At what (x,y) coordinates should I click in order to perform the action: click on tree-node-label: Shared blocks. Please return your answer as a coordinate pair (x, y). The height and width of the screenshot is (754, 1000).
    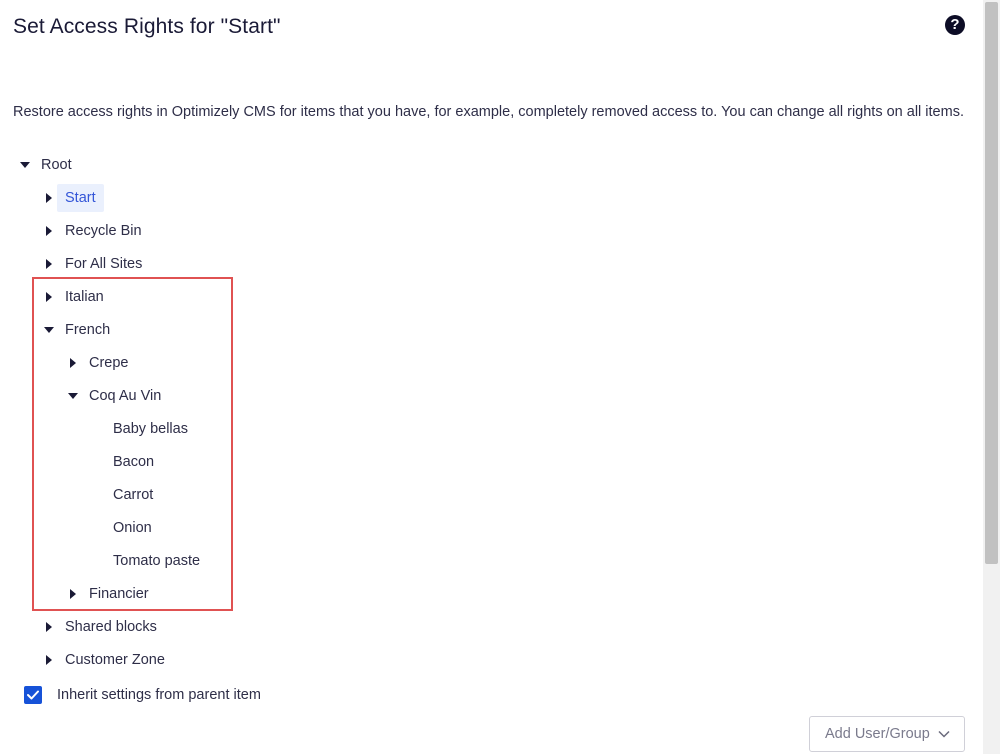
    Looking at the image, I should click on (111, 627).